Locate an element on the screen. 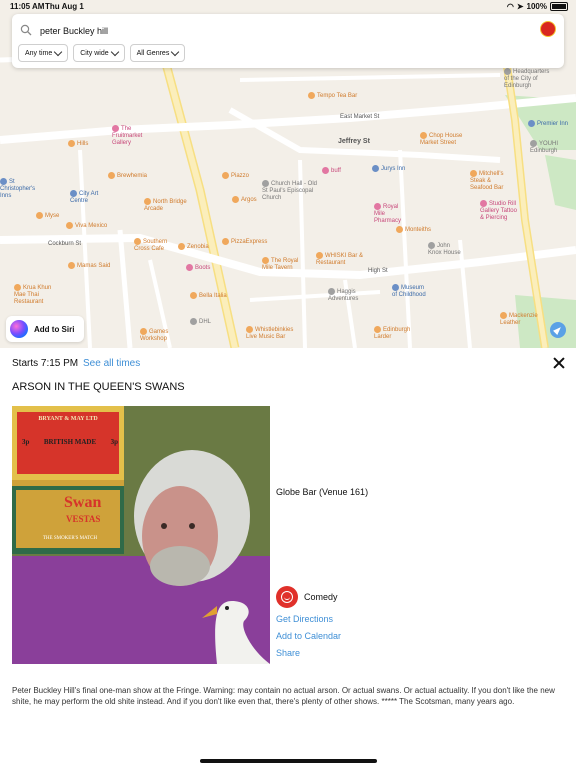 This screenshot has width=576, height=768. map-poi: Museum of Childhood is located at coordinates (410, 291).